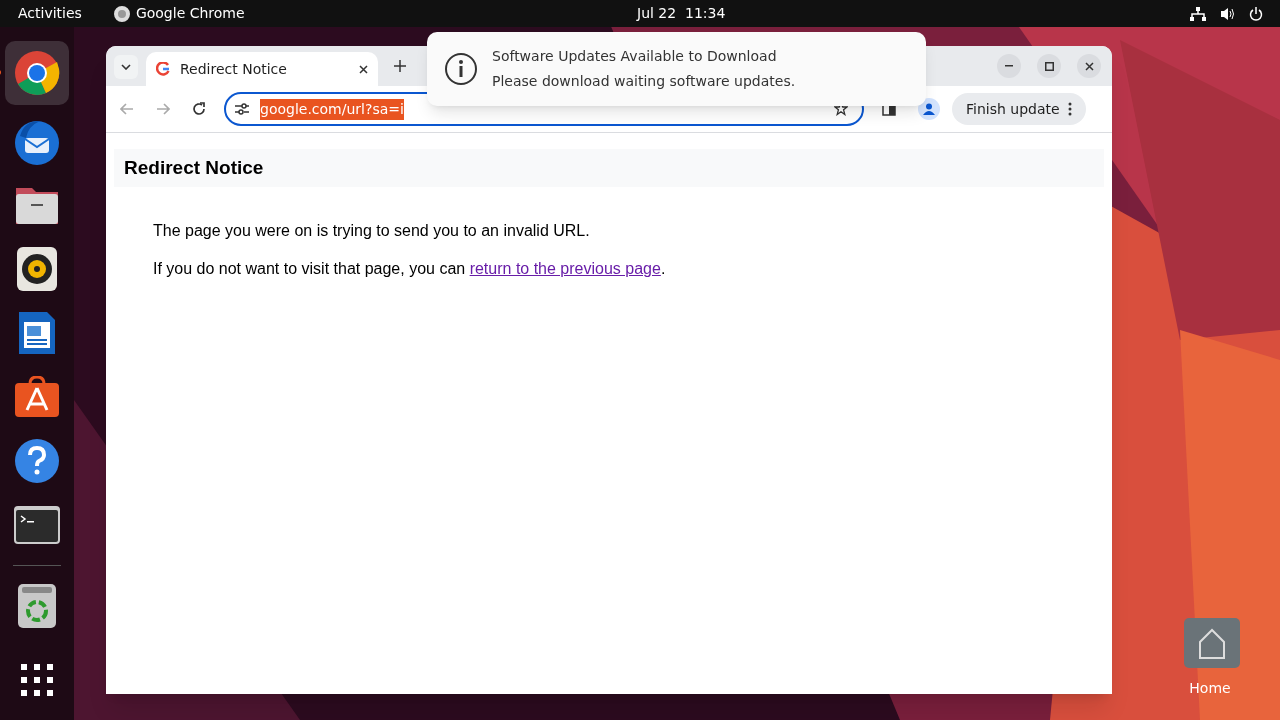 Image resolution: width=1280 pixels, height=720 pixels. Describe the element at coordinates (242, 109) in the screenshot. I see `site-settings-icon` at that location.